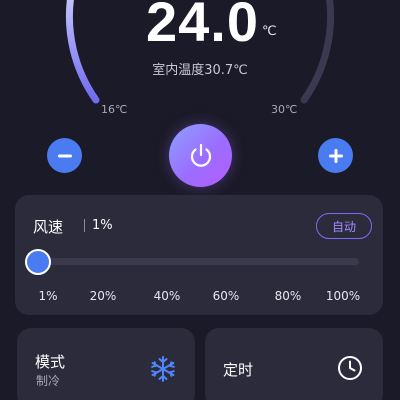 The image size is (400, 400). What do you see at coordinates (48, 296) in the screenshot?
I see `fan-scale-label: 1%` at bounding box center [48, 296].